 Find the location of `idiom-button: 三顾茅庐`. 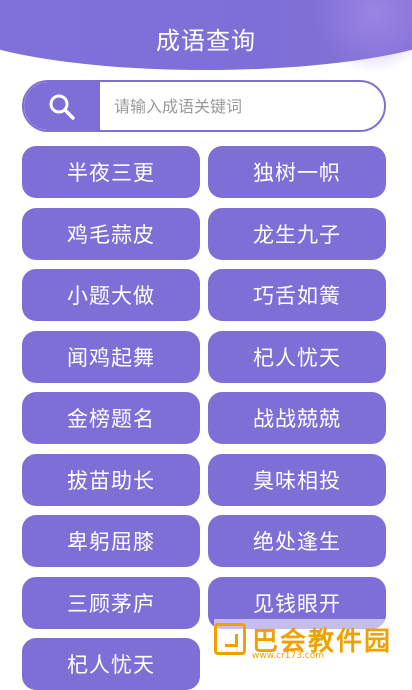

idiom-button: 三顾茅庐 is located at coordinates (111, 603).